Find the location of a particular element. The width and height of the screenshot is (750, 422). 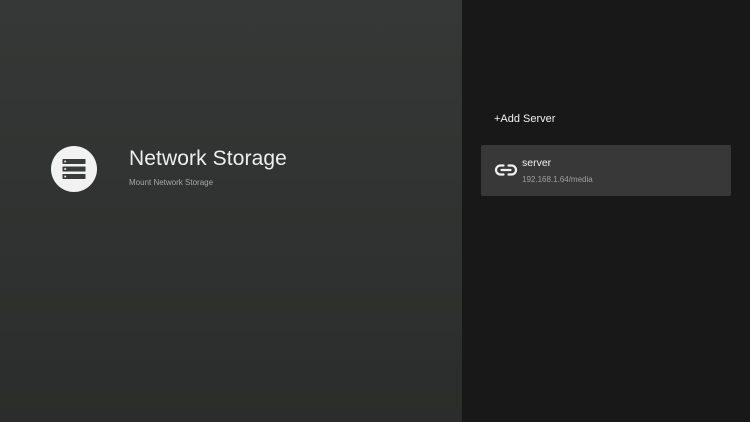

server-list-item: server 192.168.1.64/media is located at coordinates (606, 170).